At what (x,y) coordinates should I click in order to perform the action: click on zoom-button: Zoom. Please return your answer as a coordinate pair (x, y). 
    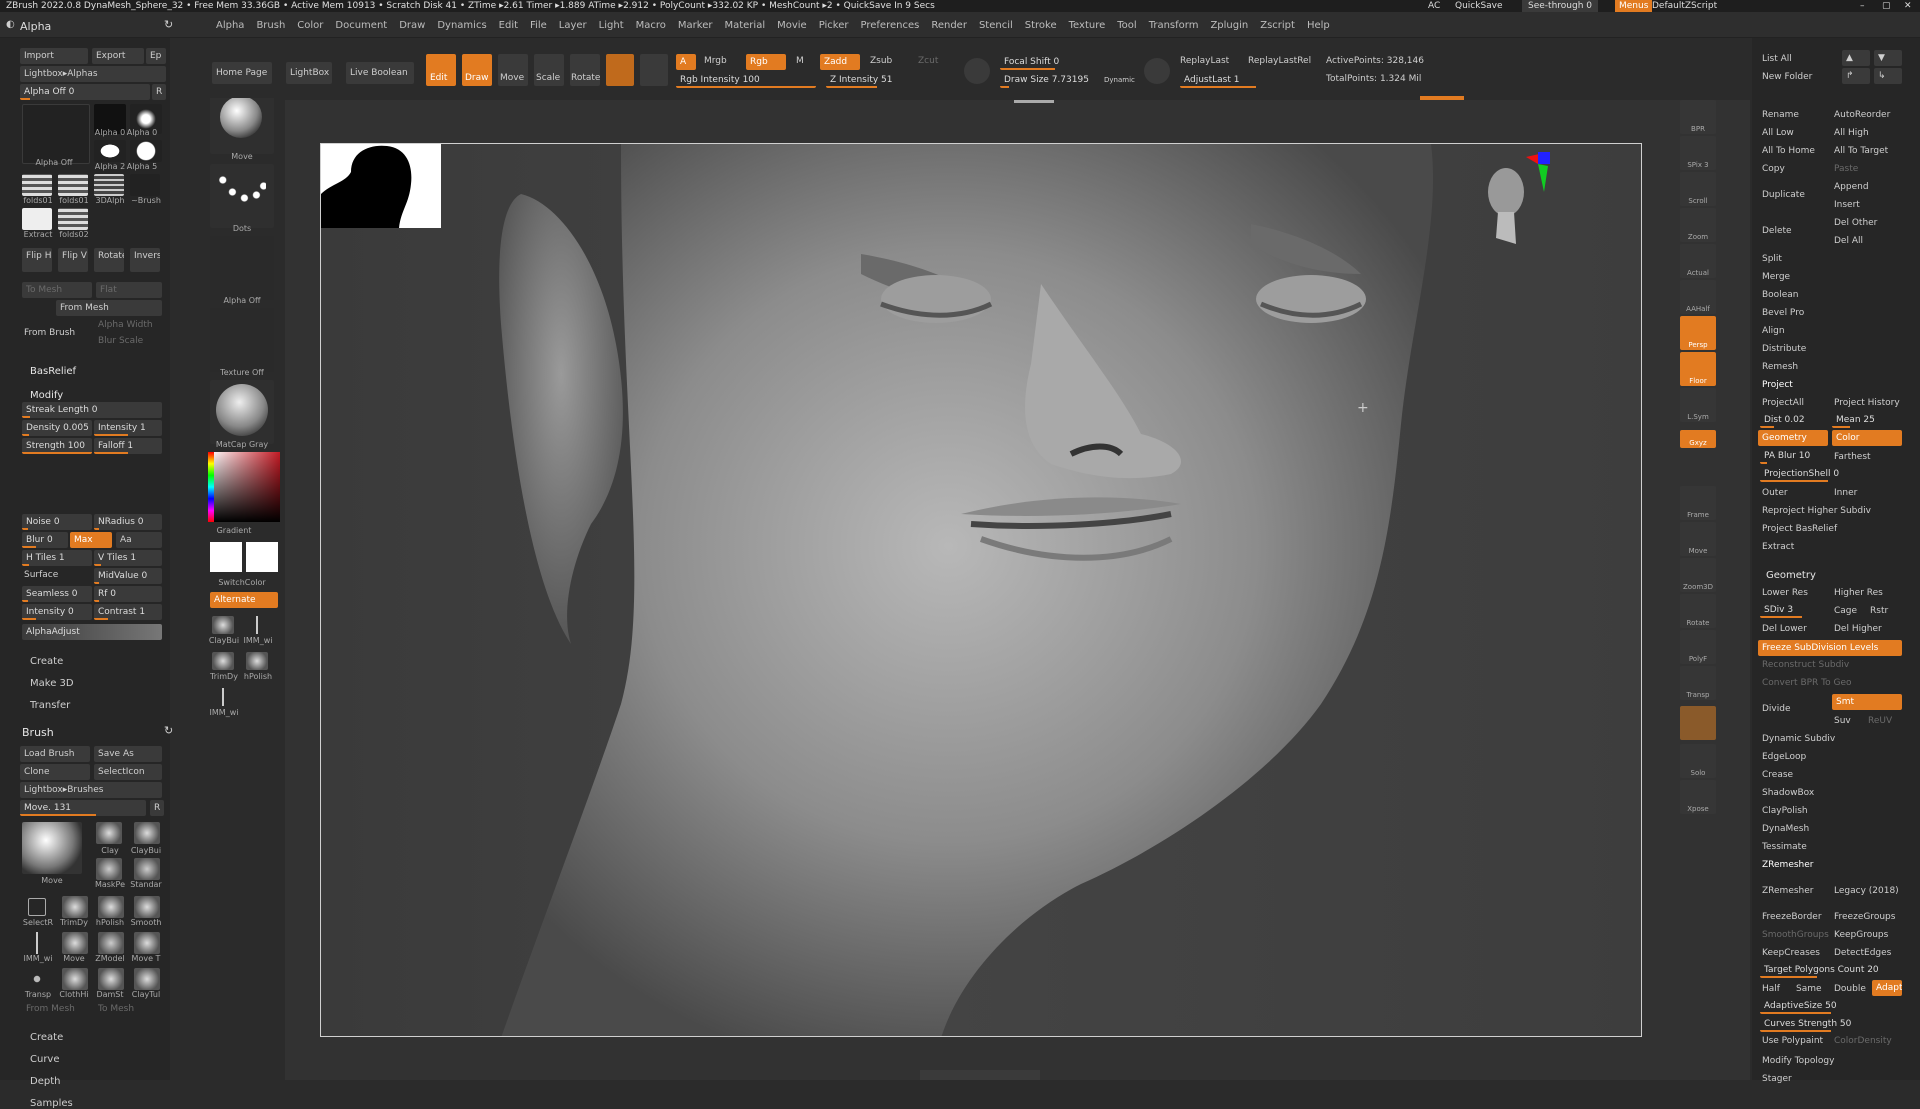
    Looking at the image, I should click on (1698, 225).